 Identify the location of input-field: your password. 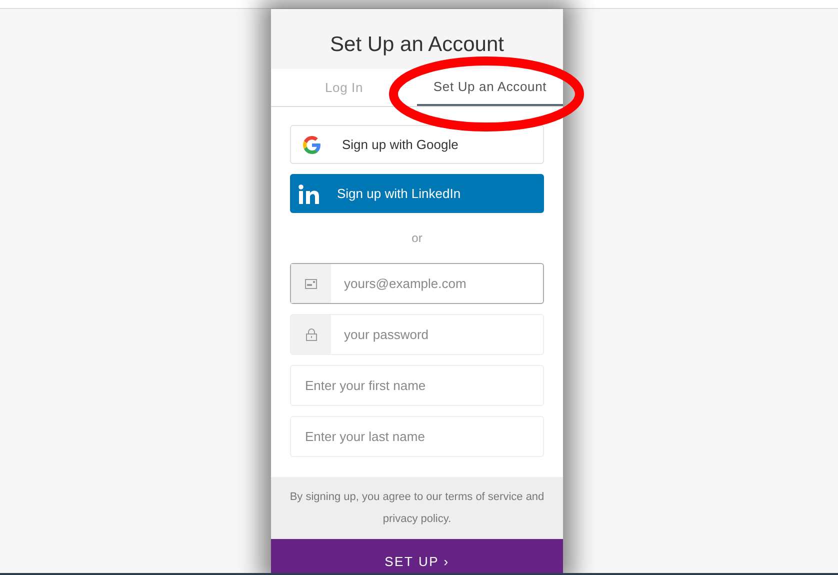
(437, 334).